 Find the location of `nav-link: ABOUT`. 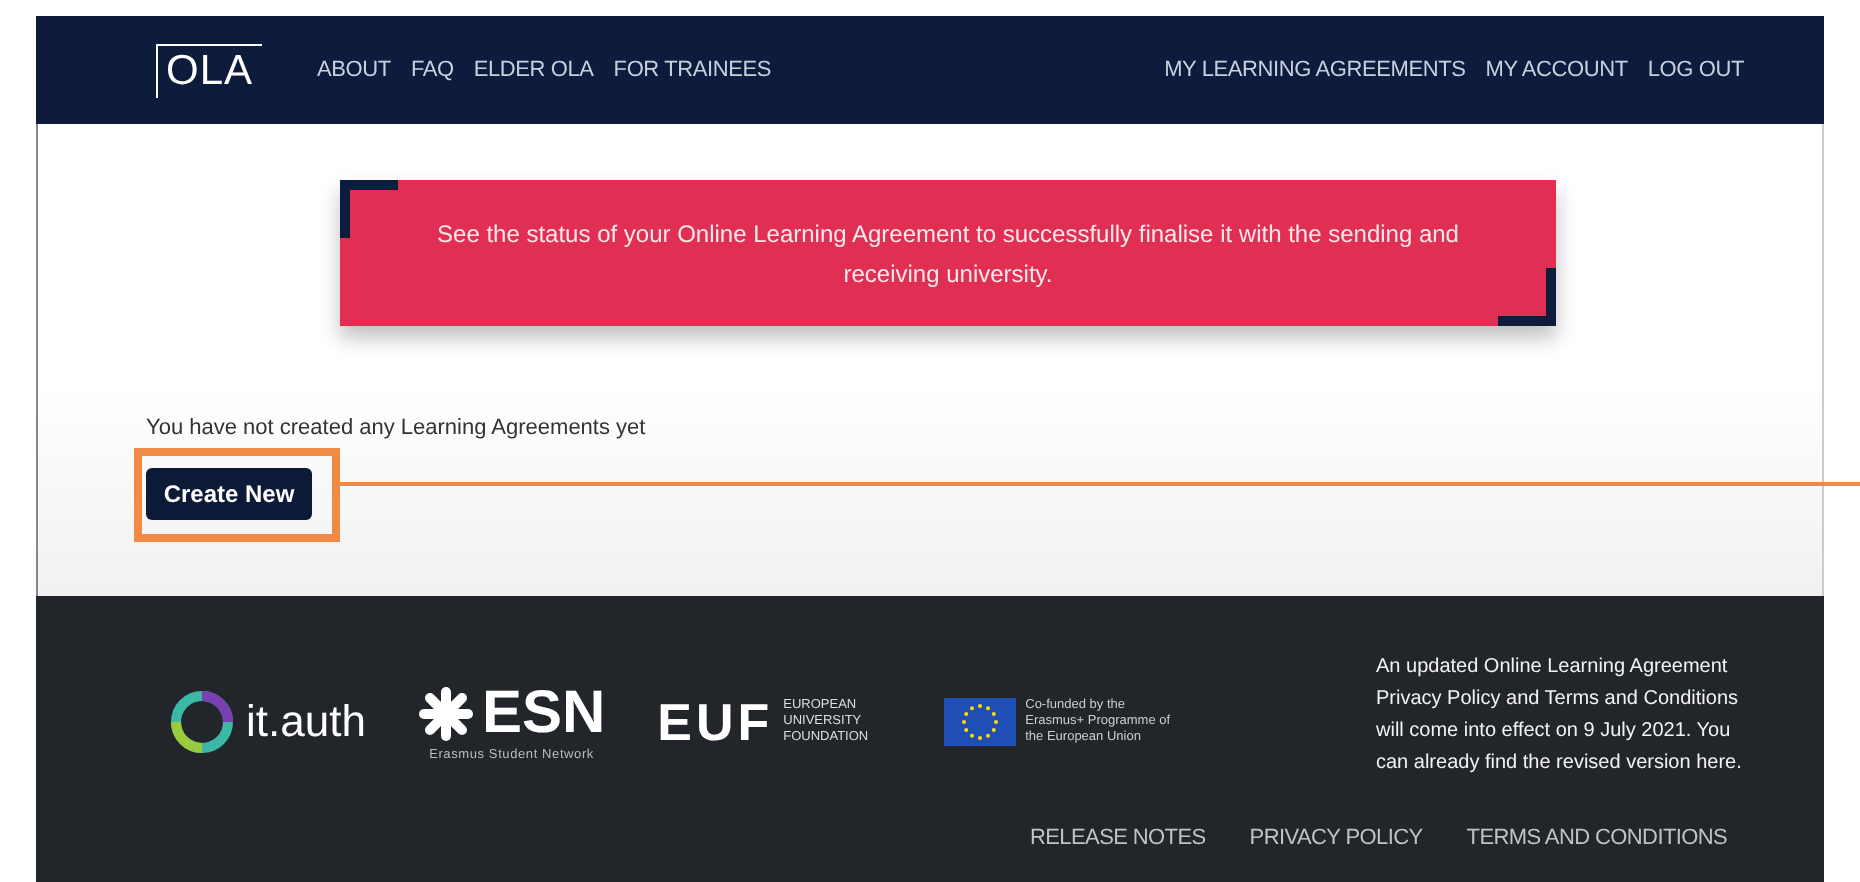

nav-link: ABOUT is located at coordinates (354, 70).